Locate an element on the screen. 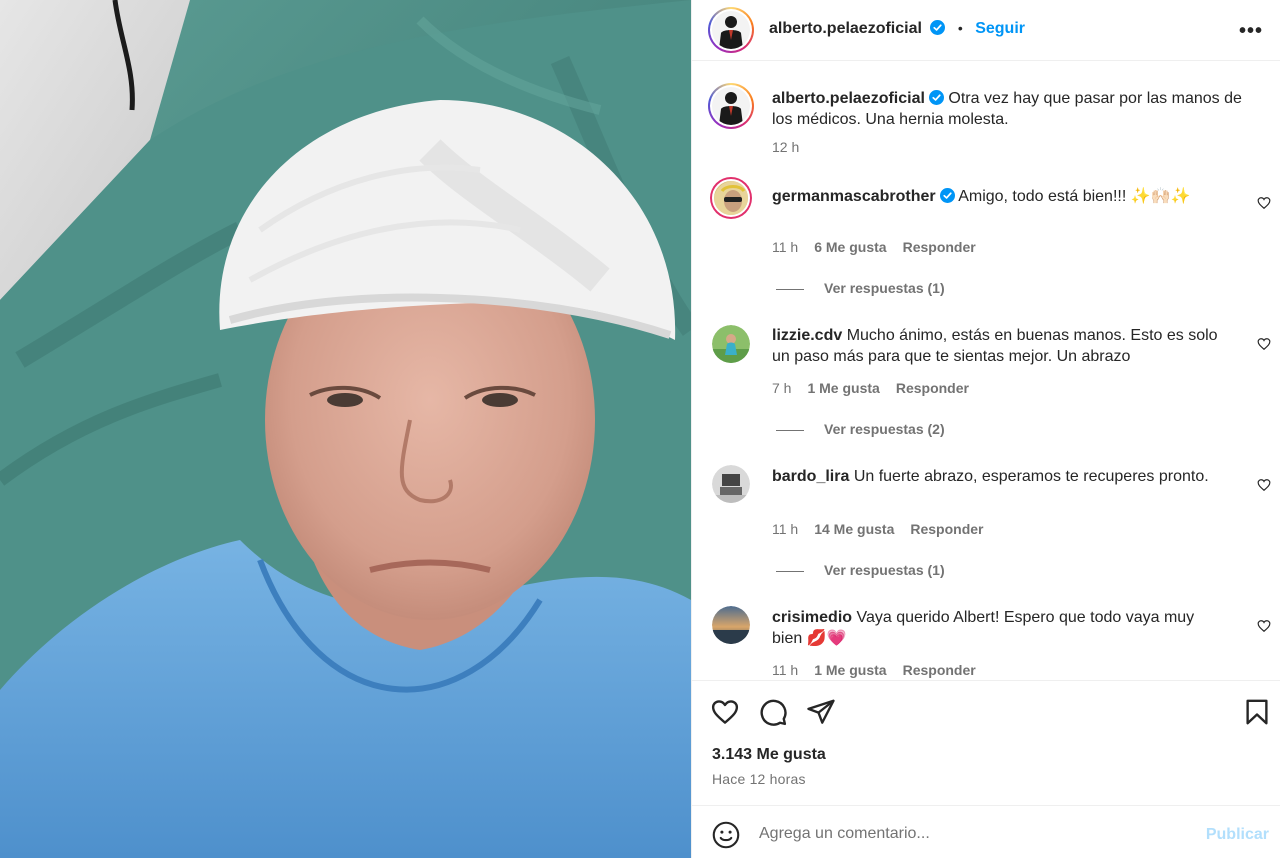 The image size is (1280, 858). bookmark-icon is located at coordinates (1257, 712).